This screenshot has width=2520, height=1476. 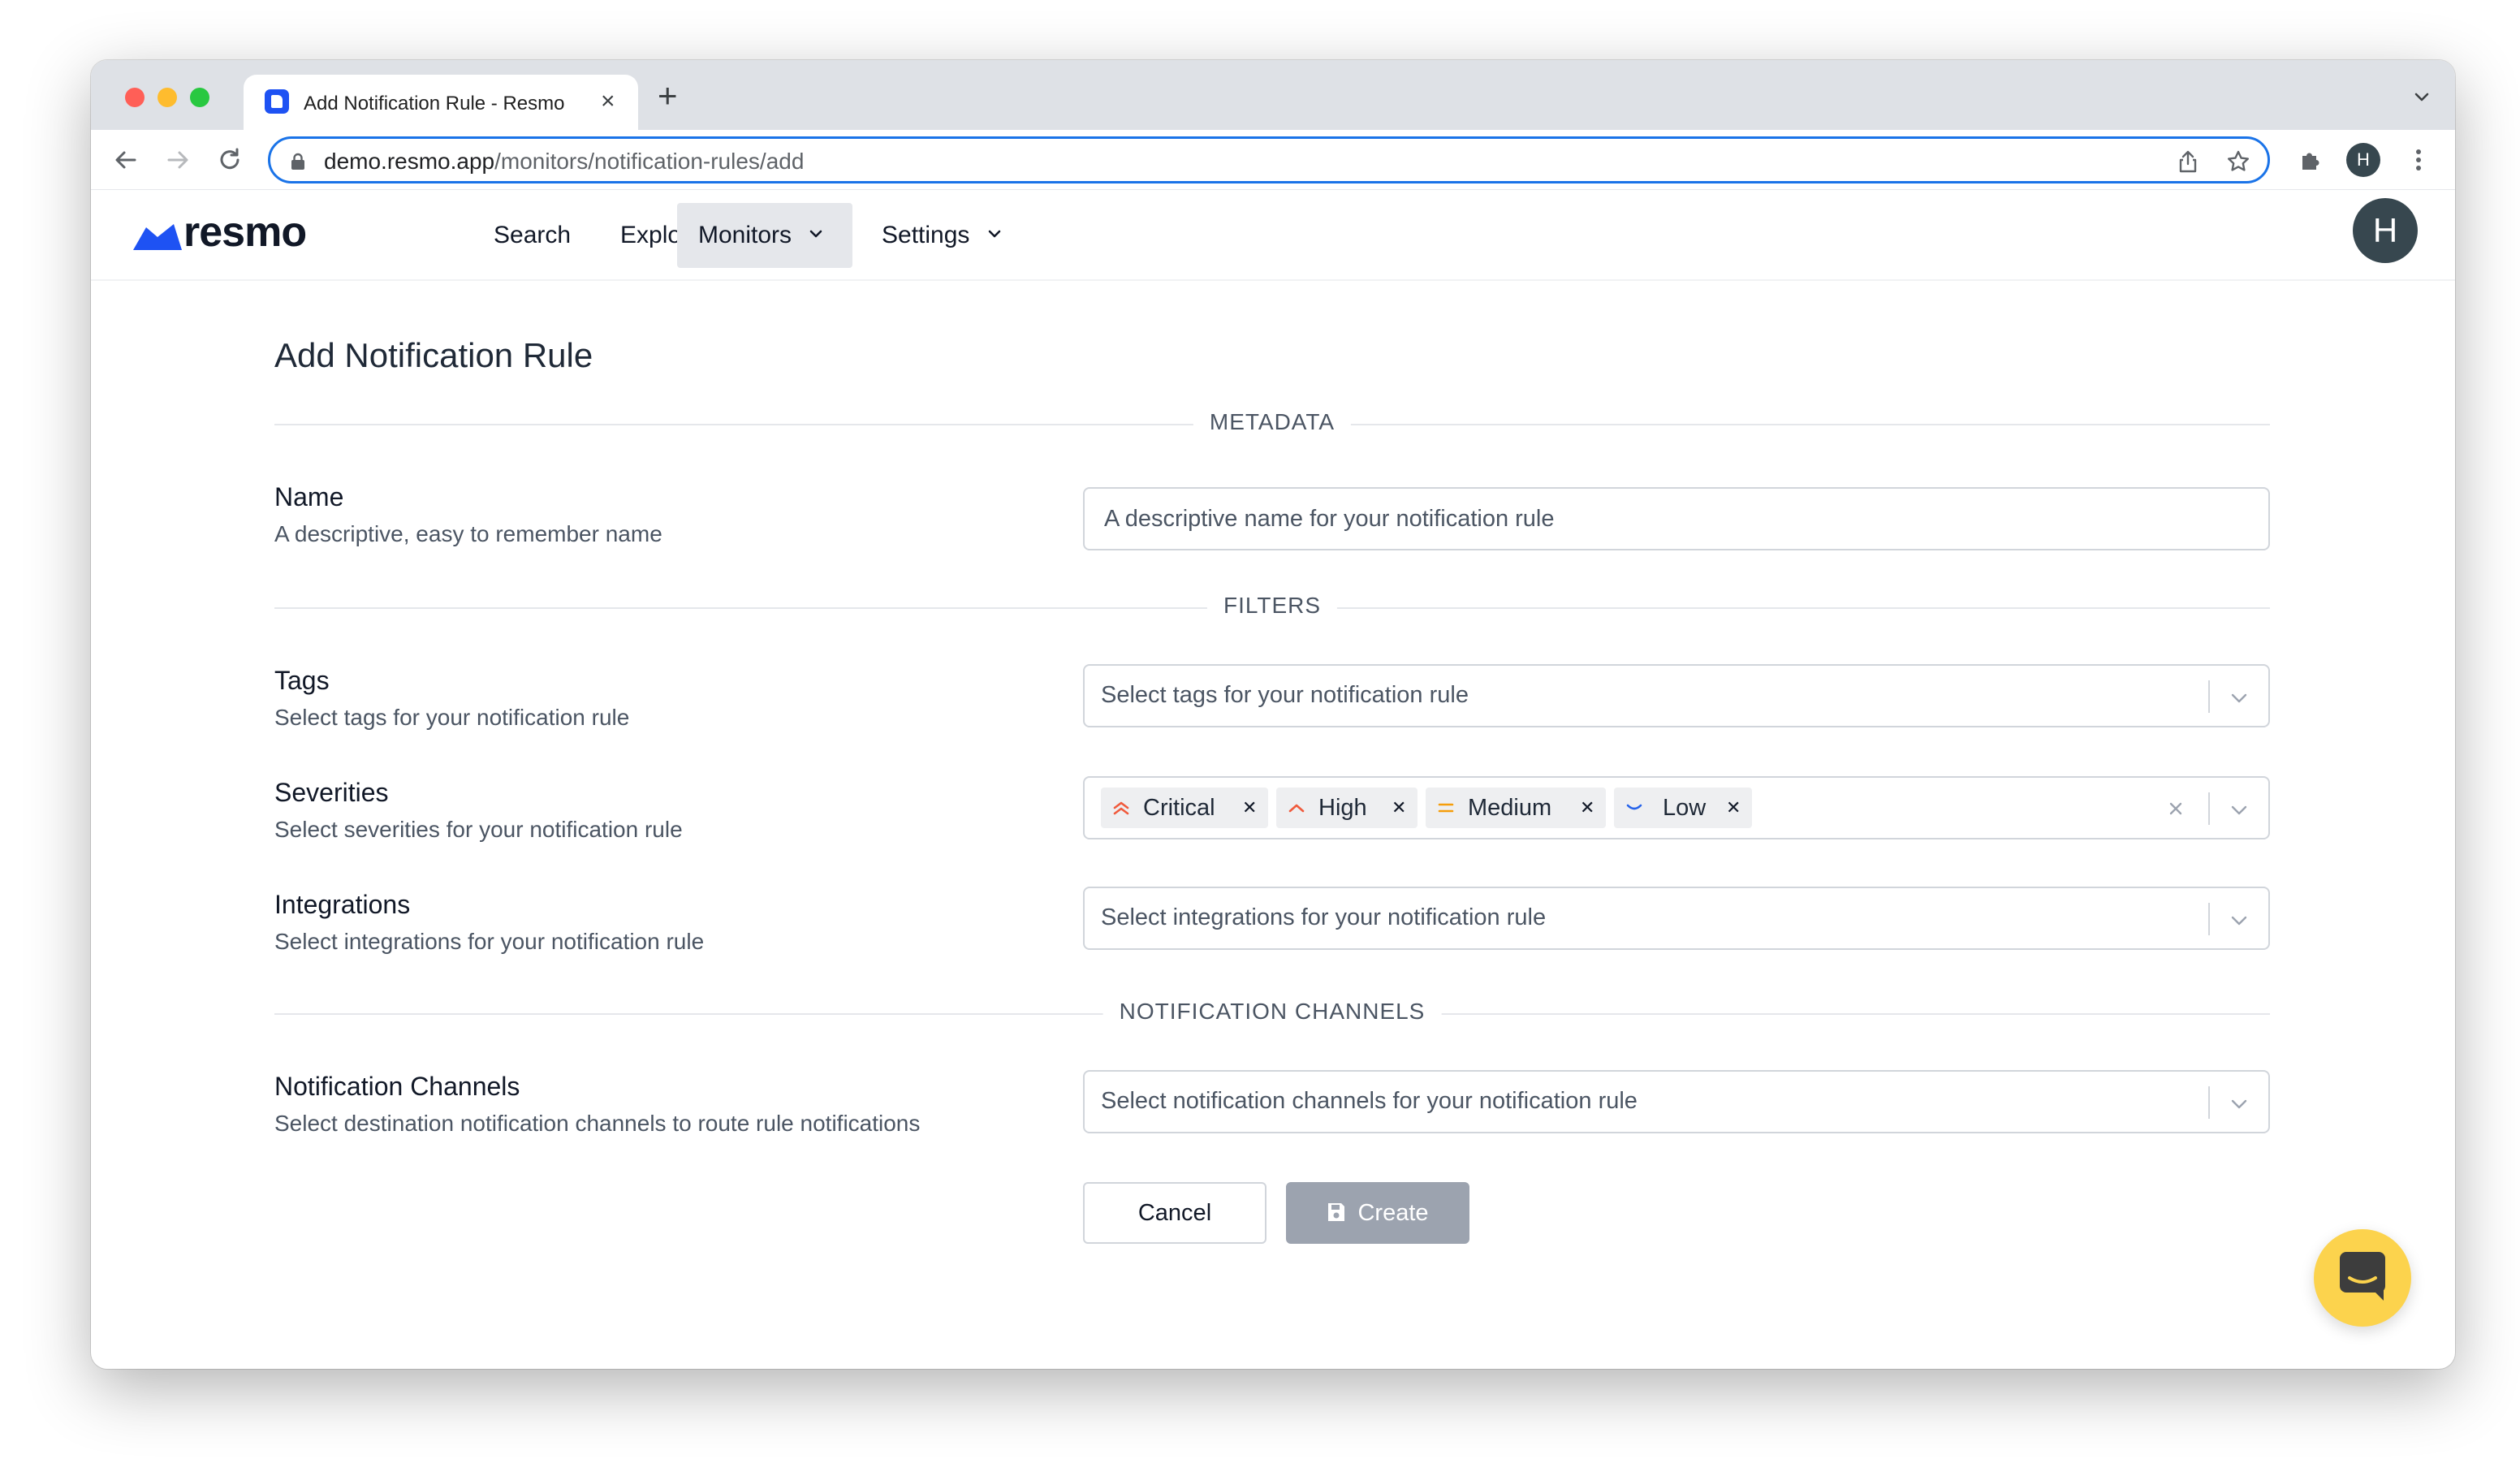 I want to click on chat-icon, so click(x=2362, y=1276).